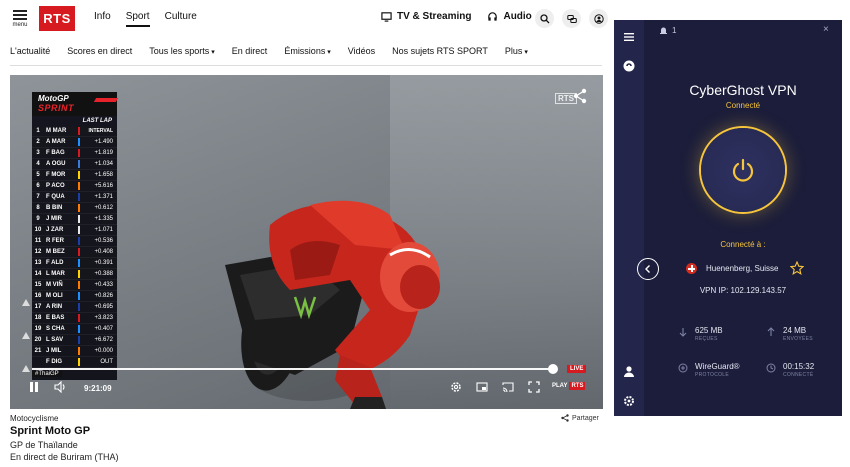  I want to click on sport-category: Motocyclisme, so click(34, 418).